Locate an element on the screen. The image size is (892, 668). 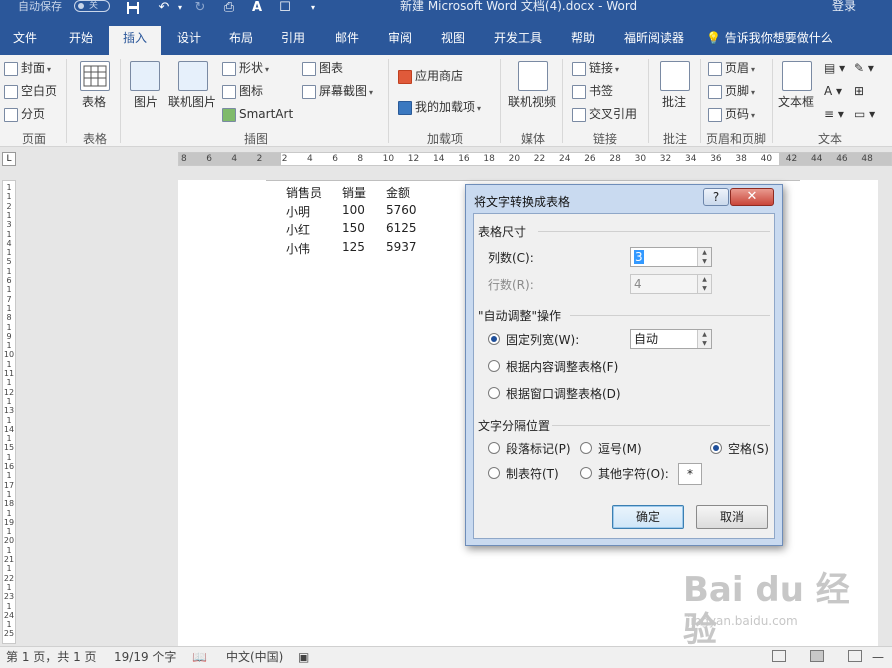
sep-comma-radio is located at coordinates (586, 448).